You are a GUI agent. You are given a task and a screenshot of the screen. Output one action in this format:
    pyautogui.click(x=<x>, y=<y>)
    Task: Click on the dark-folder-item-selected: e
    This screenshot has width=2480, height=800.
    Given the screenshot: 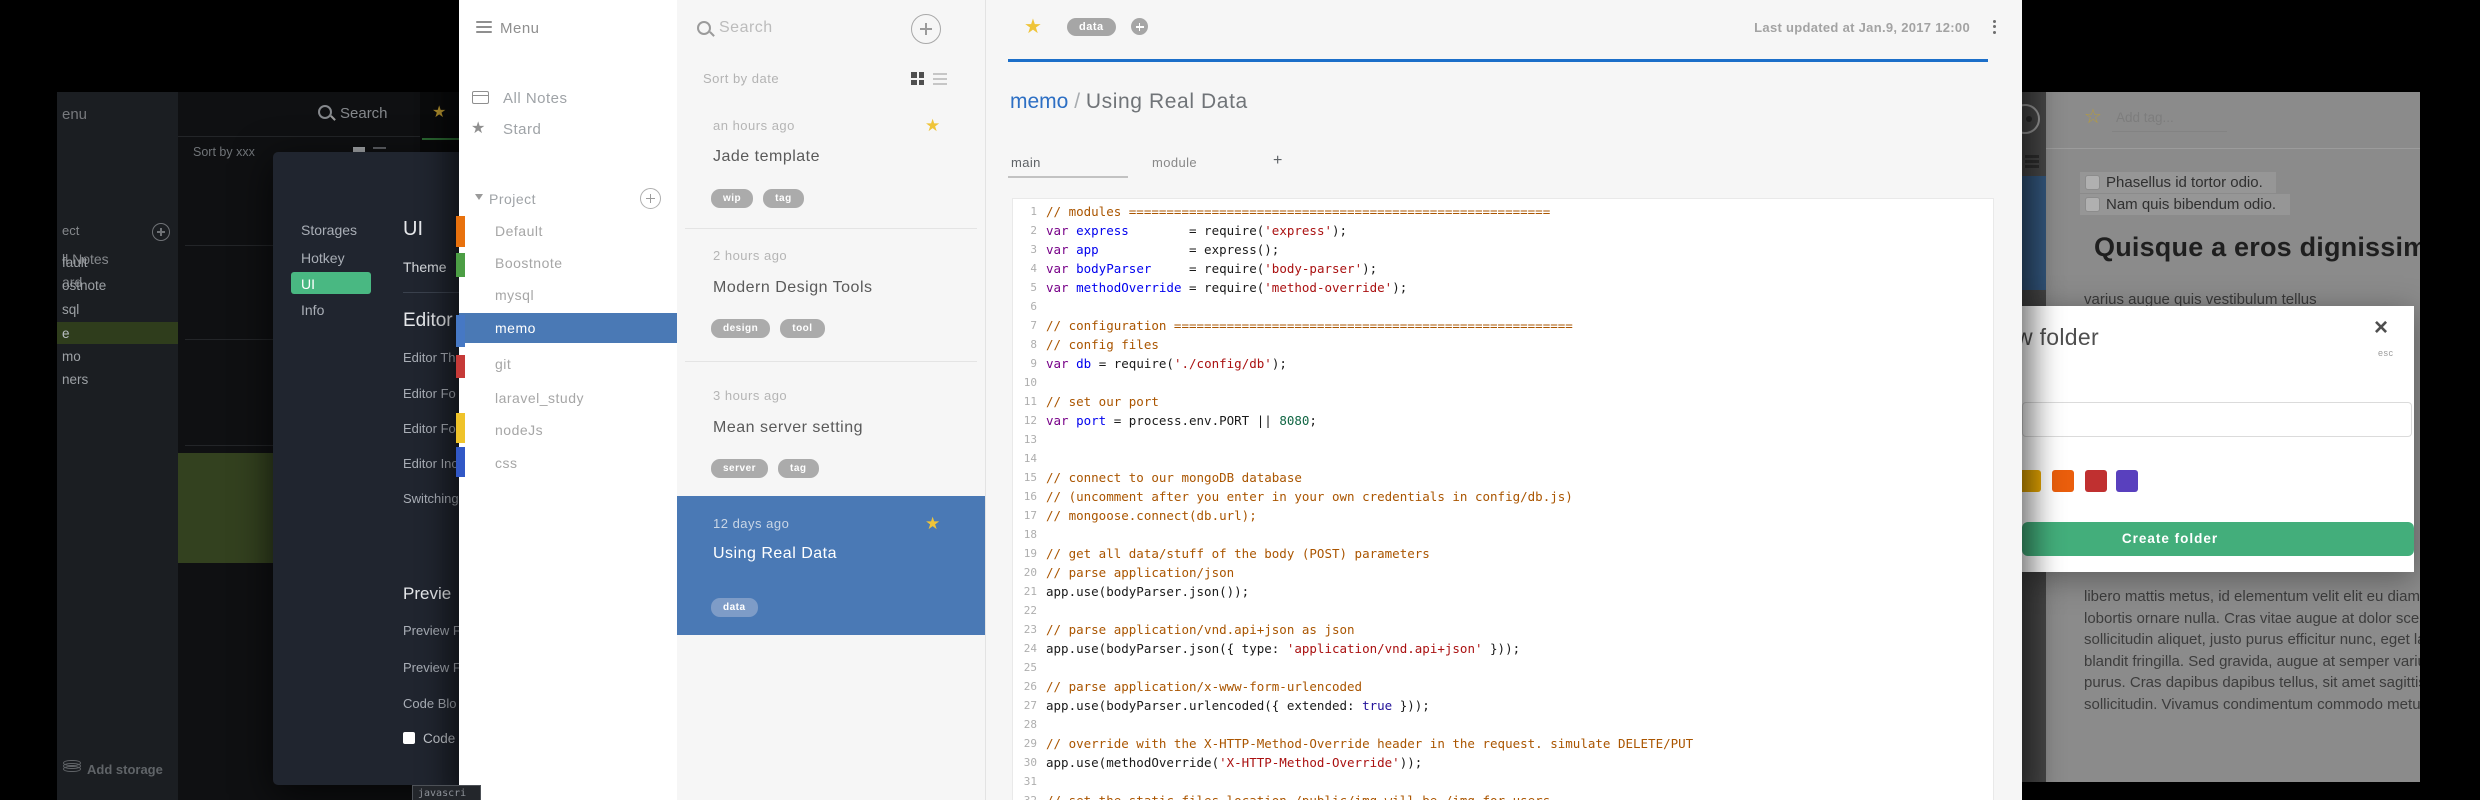 What is the action you would take?
    pyautogui.click(x=117, y=333)
    